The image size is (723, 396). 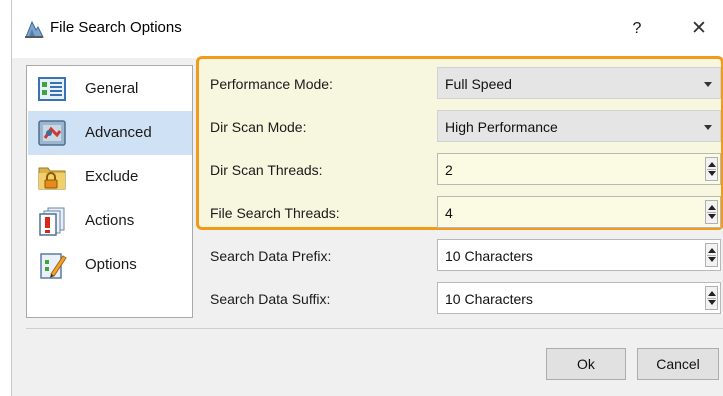 What do you see at coordinates (449, 213) in the screenshot?
I see `file-search-threads-value: 4` at bounding box center [449, 213].